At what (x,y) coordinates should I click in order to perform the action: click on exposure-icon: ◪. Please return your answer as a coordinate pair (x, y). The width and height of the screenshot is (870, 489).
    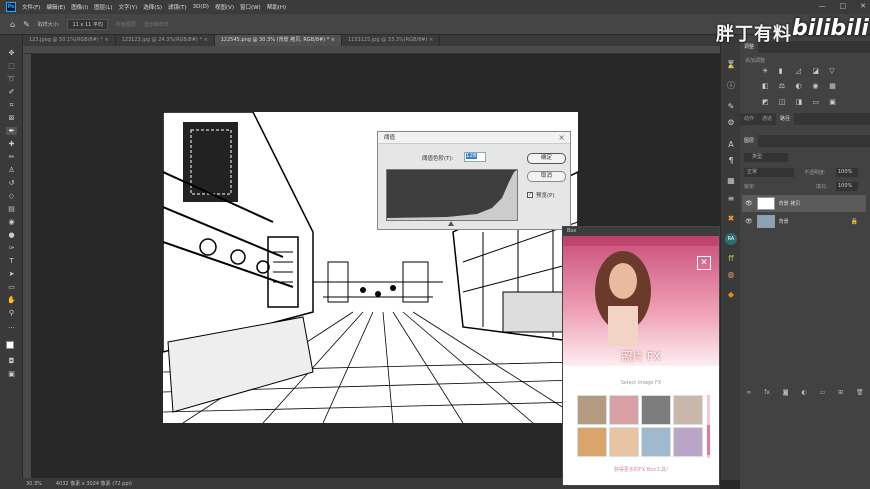
    Looking at the image, I should click on (818, 72).